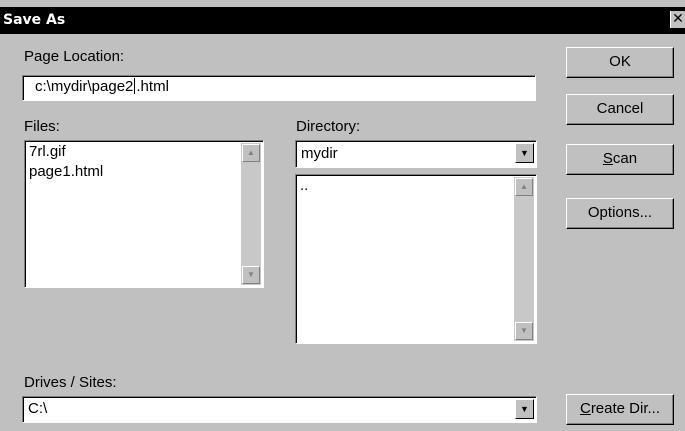 The width and height of the screenshot is (685, 431). What do you see at coordinates (416, 154) in the screenshot?
I see `directory-dropdown: mydir ▼` at bounding box center [416, 154].